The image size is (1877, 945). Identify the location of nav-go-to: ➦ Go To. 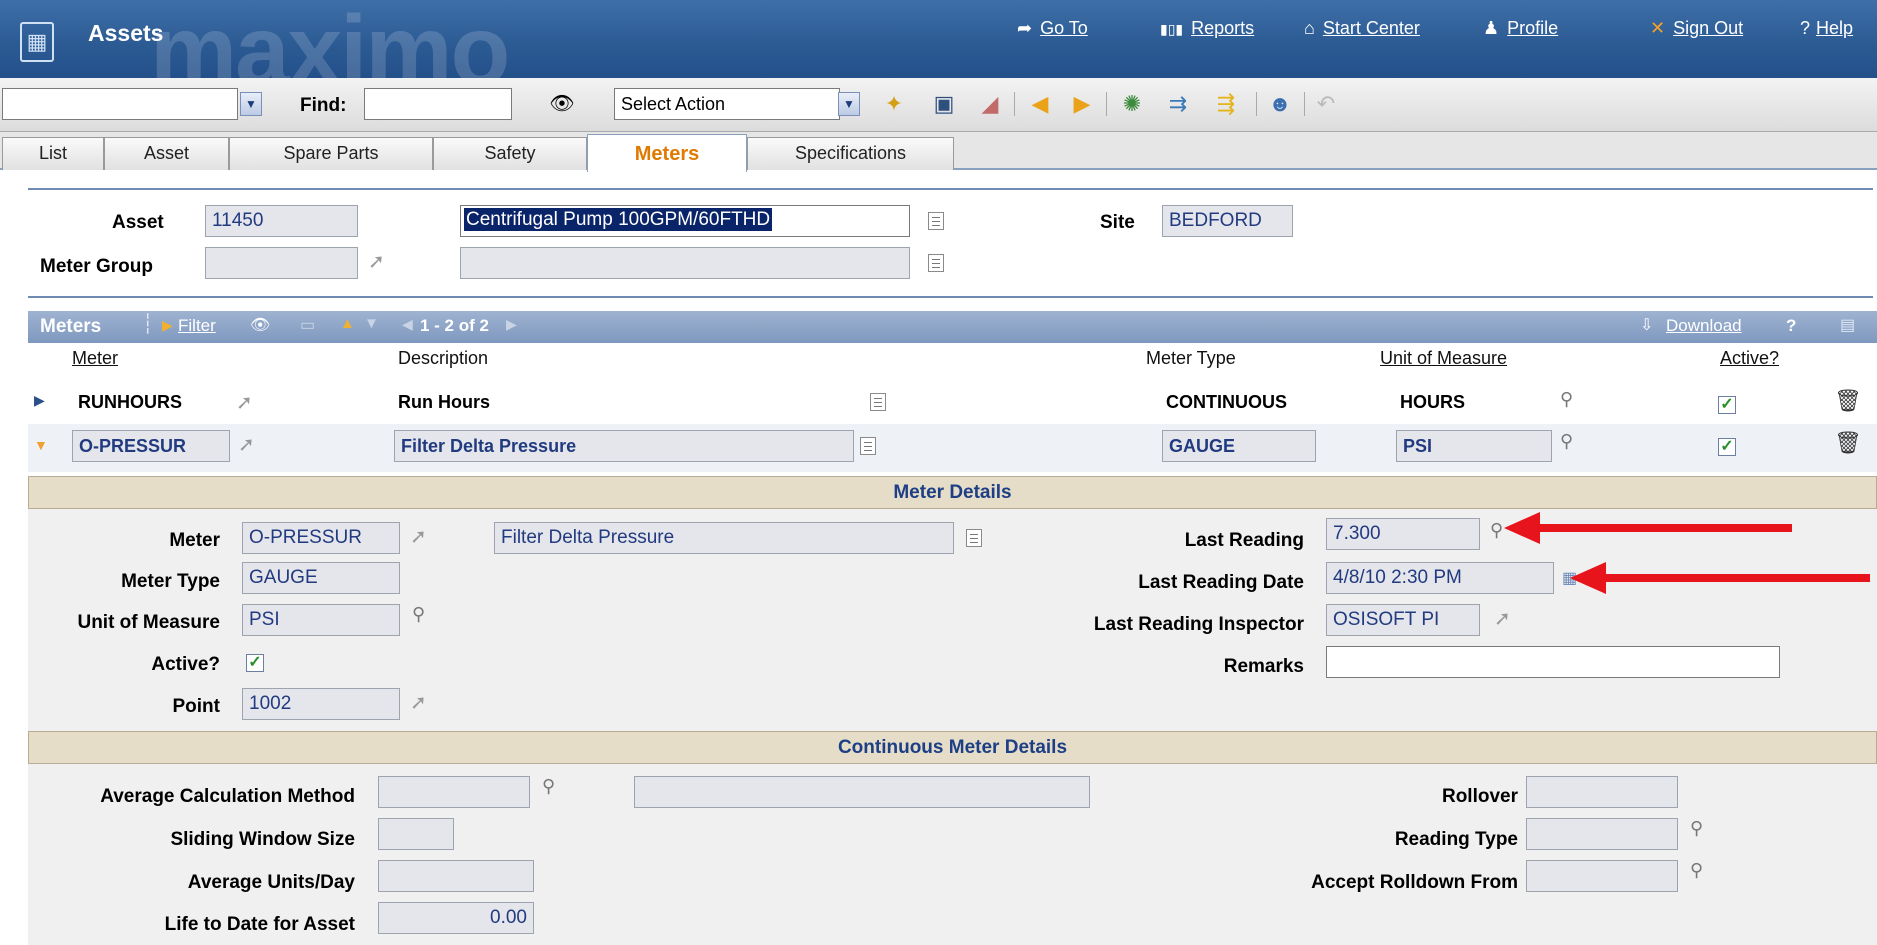
(1052, 28).